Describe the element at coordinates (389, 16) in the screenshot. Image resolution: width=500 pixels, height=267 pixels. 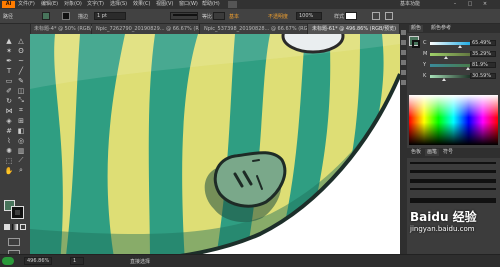
I see `align-icon` at that location.